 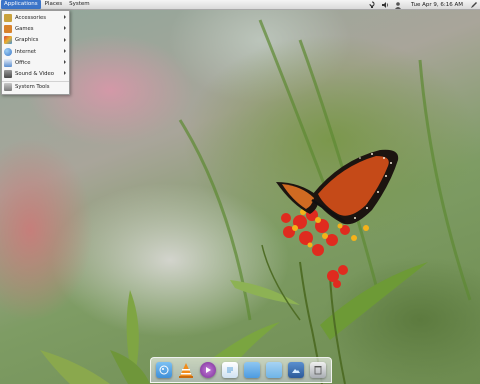 What do you see at coordinates (437, 5) in the screenshot?
I see `panel-clock: Tue Apr 9, 6:16 AM` at bounding box center [437, 5].